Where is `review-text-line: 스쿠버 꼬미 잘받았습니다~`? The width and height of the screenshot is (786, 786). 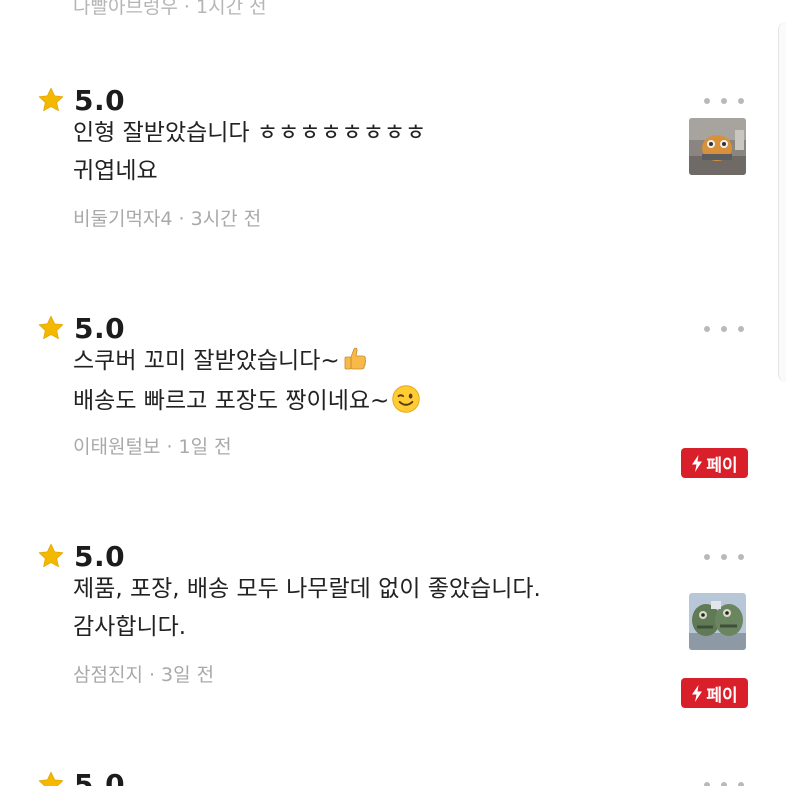
review-text-line: 스쿠버 꼬미 잘받았습니다~ is located at coordinates (220, 361).